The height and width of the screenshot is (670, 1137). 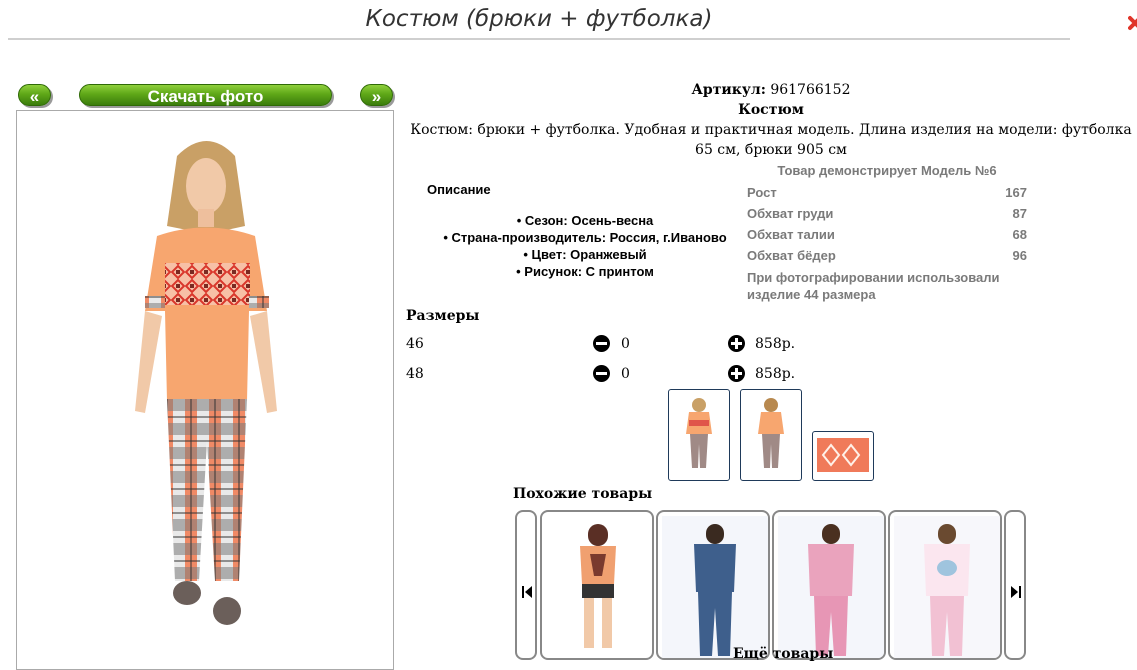 What do you see at coordinates (1019, 234) in the screenshot?
I see `model-row-value: 68` at bounding box center [1019, 234].